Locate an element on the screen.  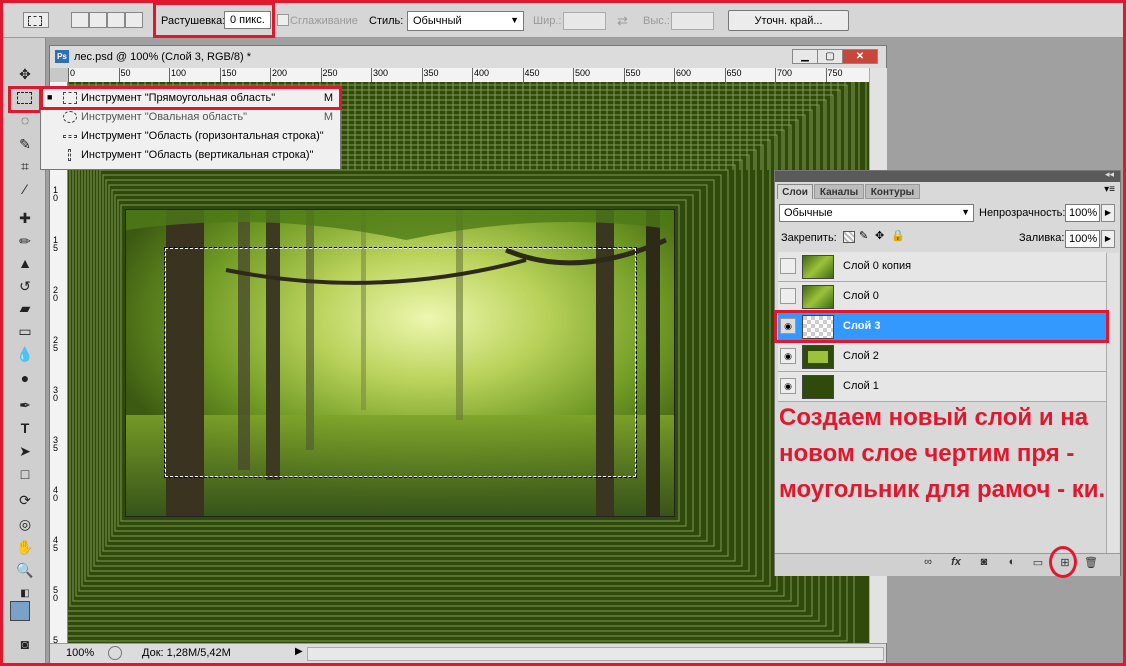
quick-mask-icon: ◙ is located at coordinates (25, 644).